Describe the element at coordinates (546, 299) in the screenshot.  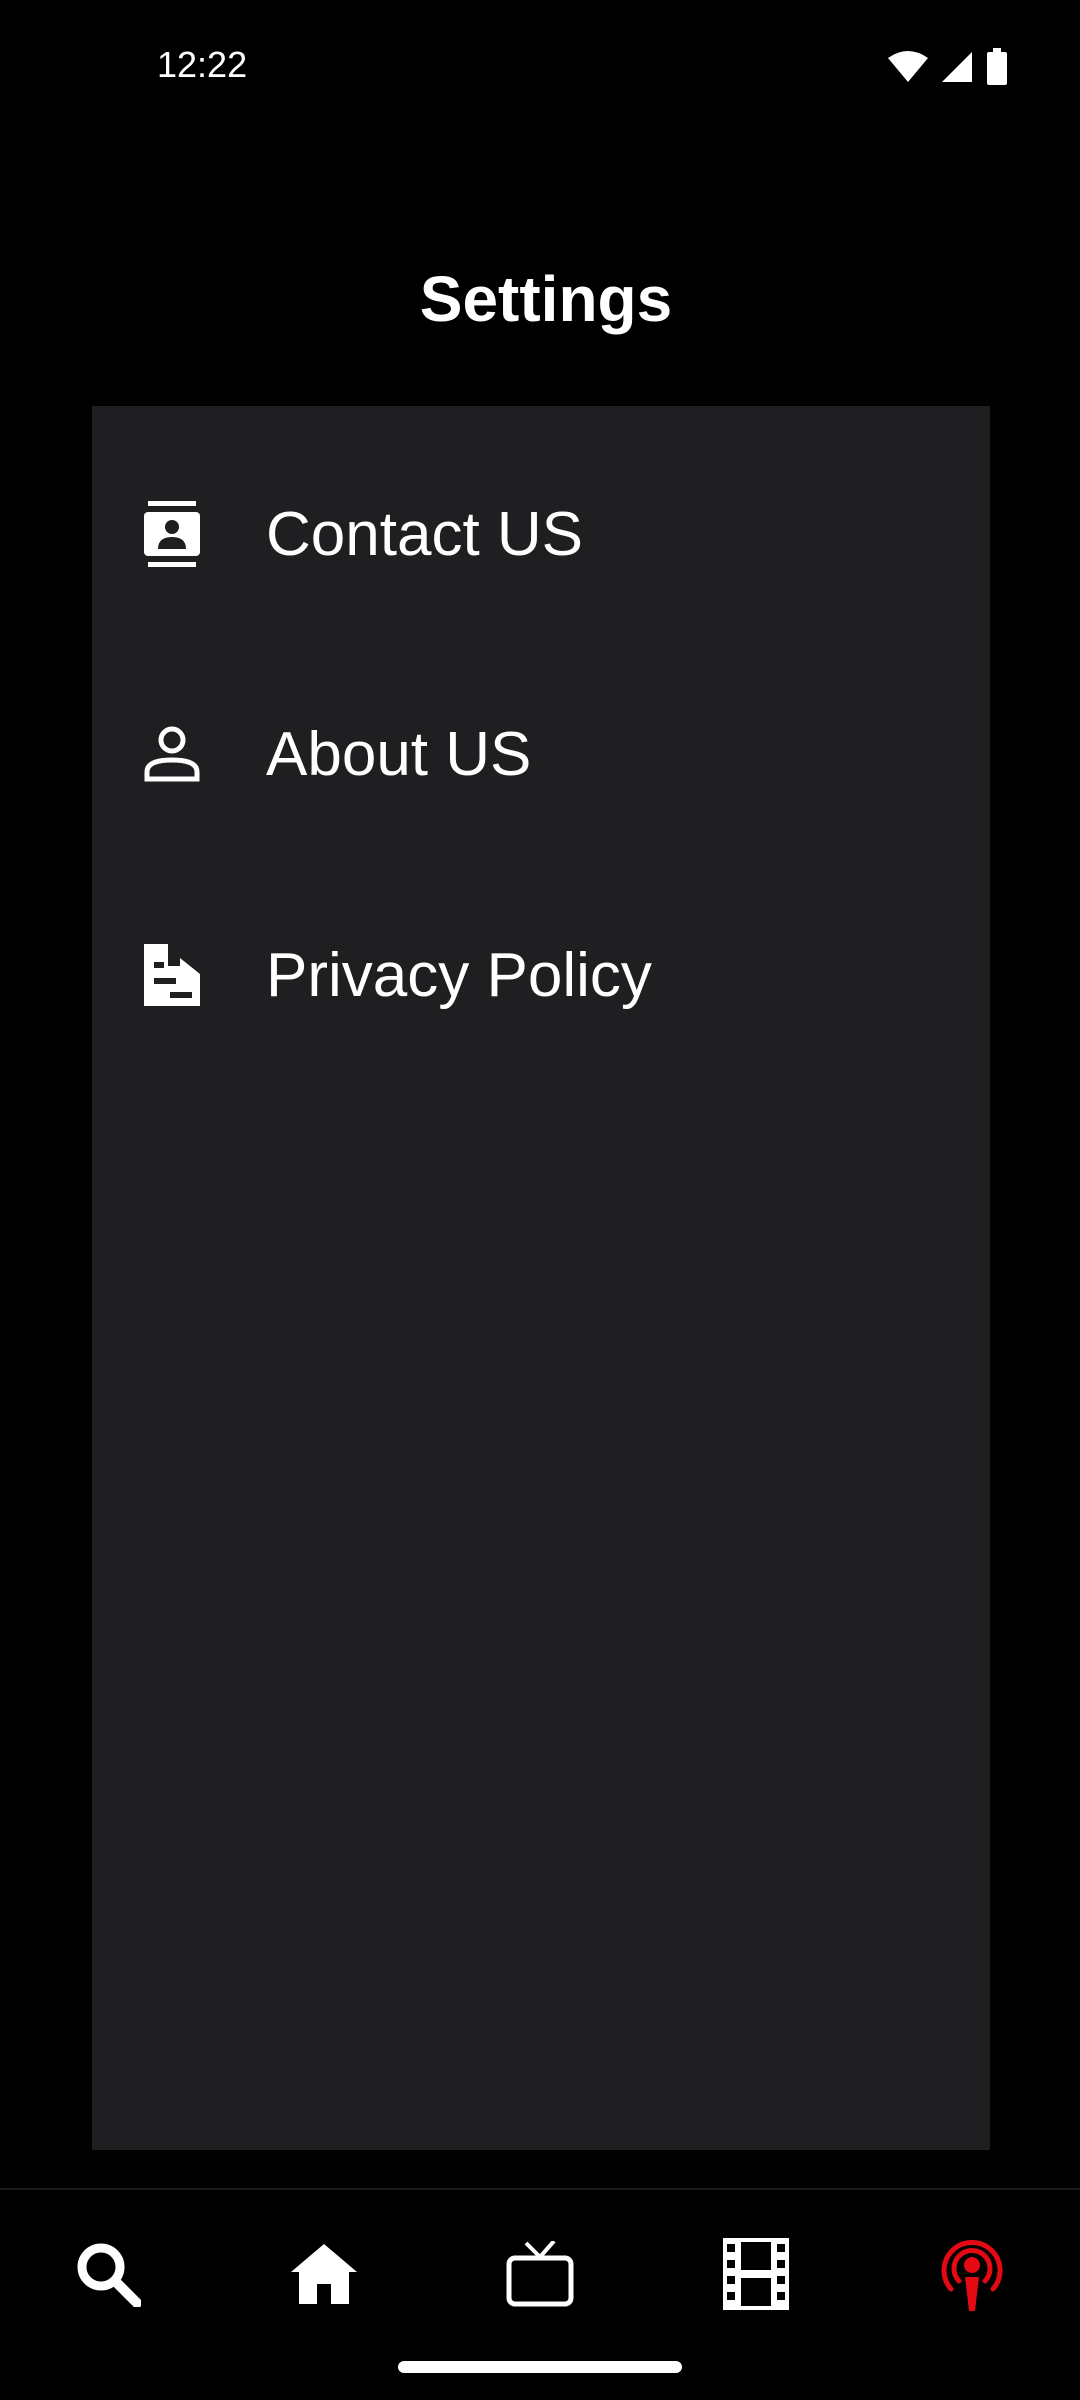
I see `page-title: Settings` at that location.